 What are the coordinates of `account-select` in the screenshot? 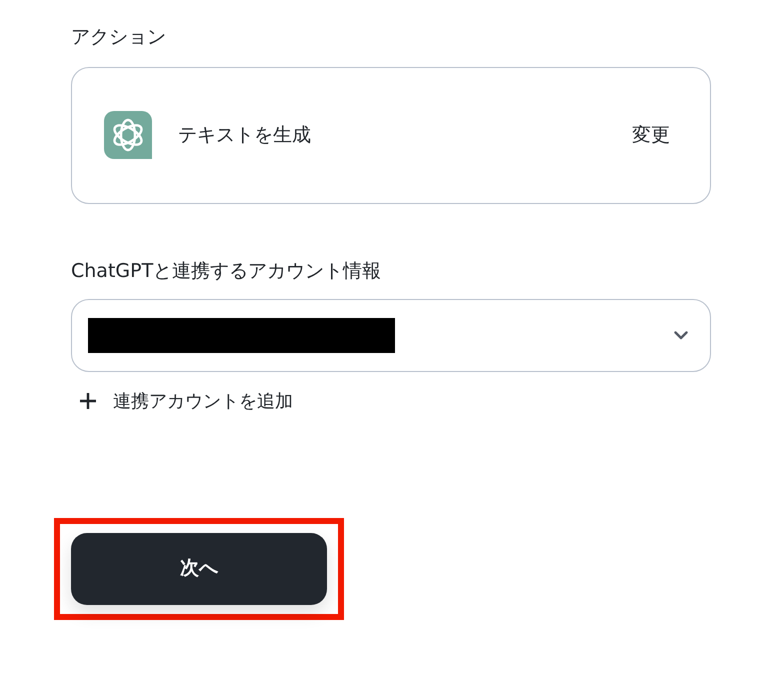 It's located at (391, 335).